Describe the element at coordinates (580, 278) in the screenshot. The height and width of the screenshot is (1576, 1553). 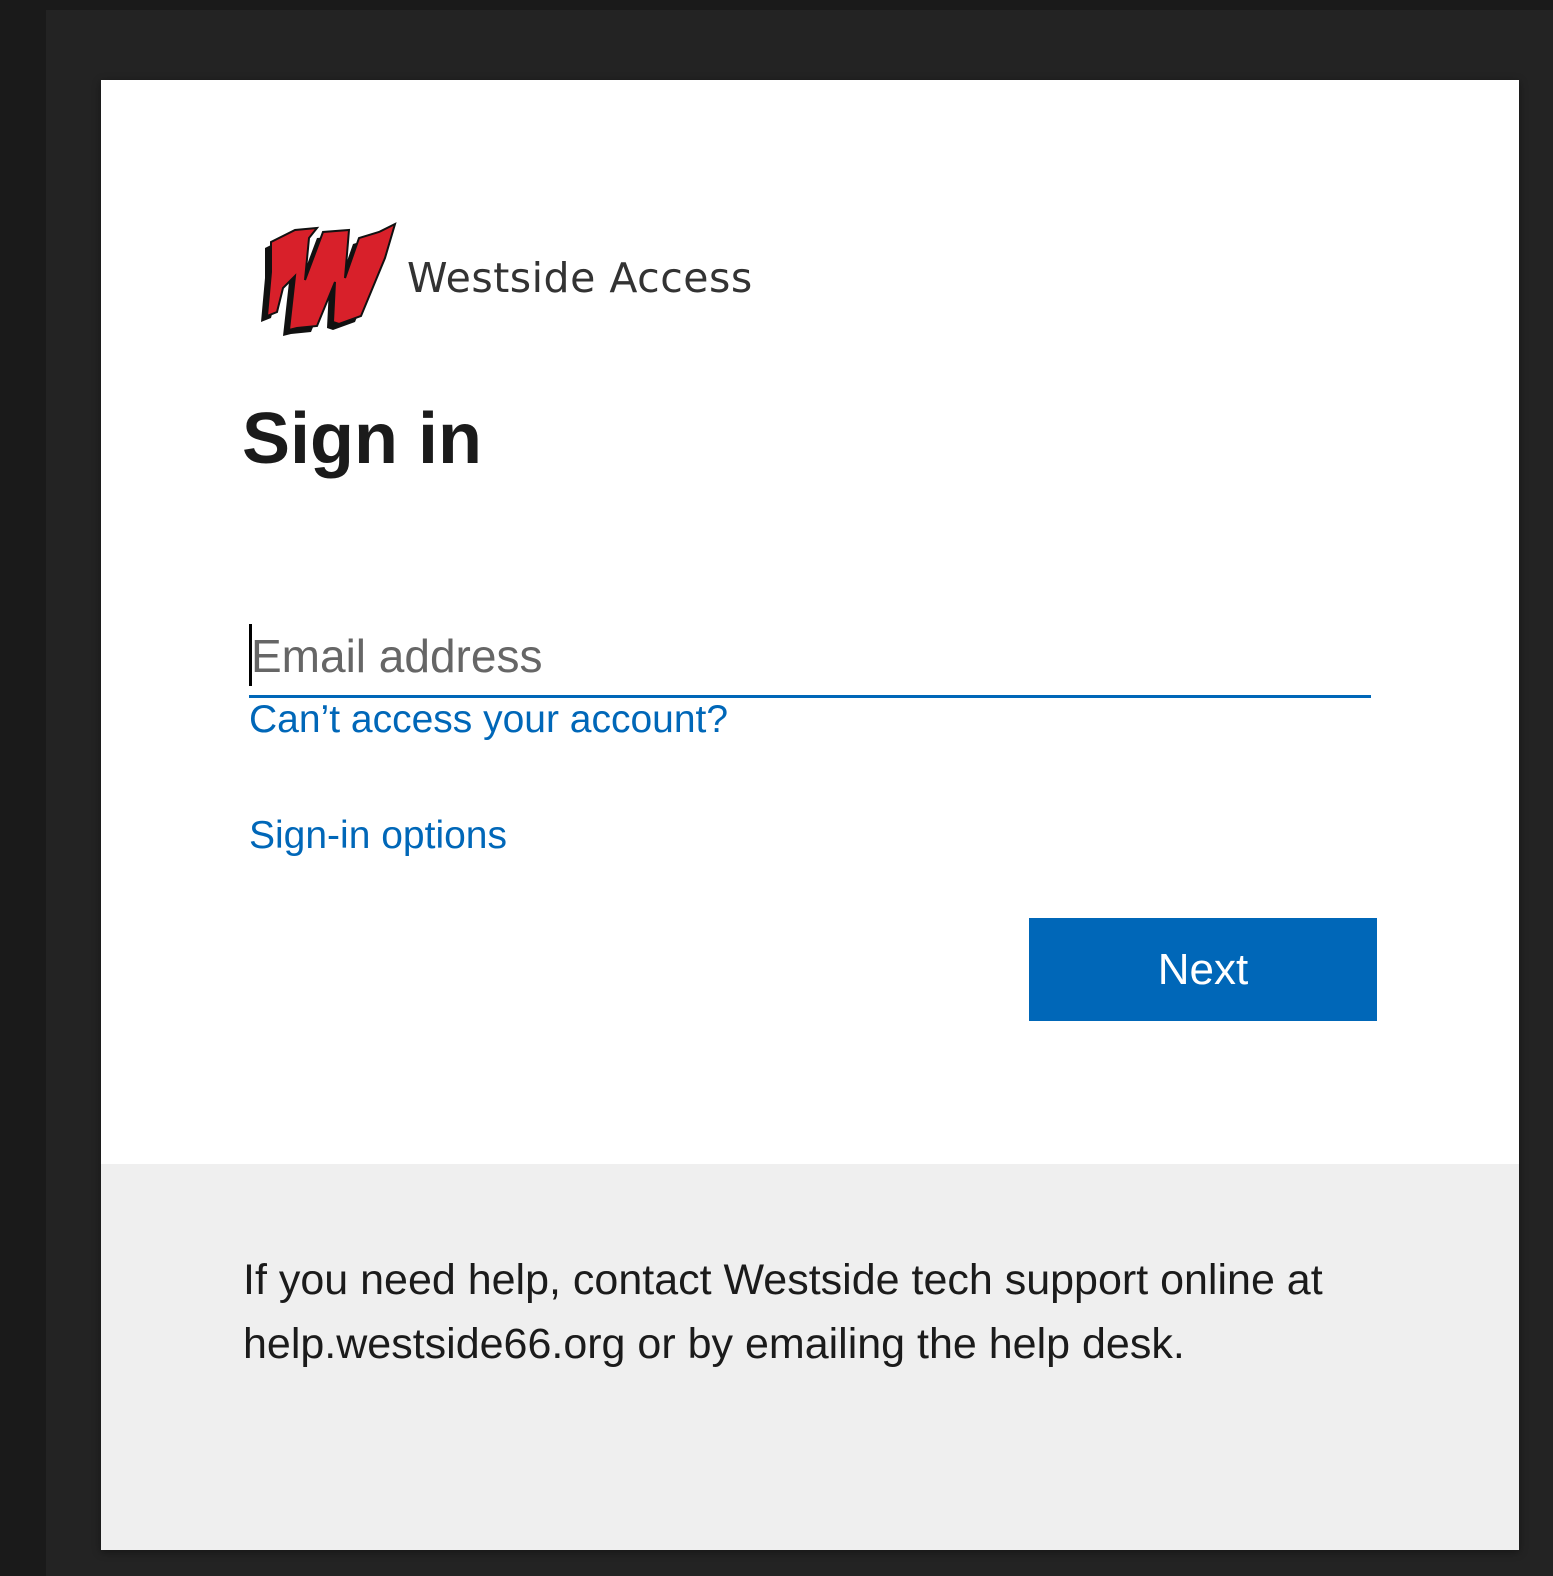
I see `brand-name: Westside Access` at that location.